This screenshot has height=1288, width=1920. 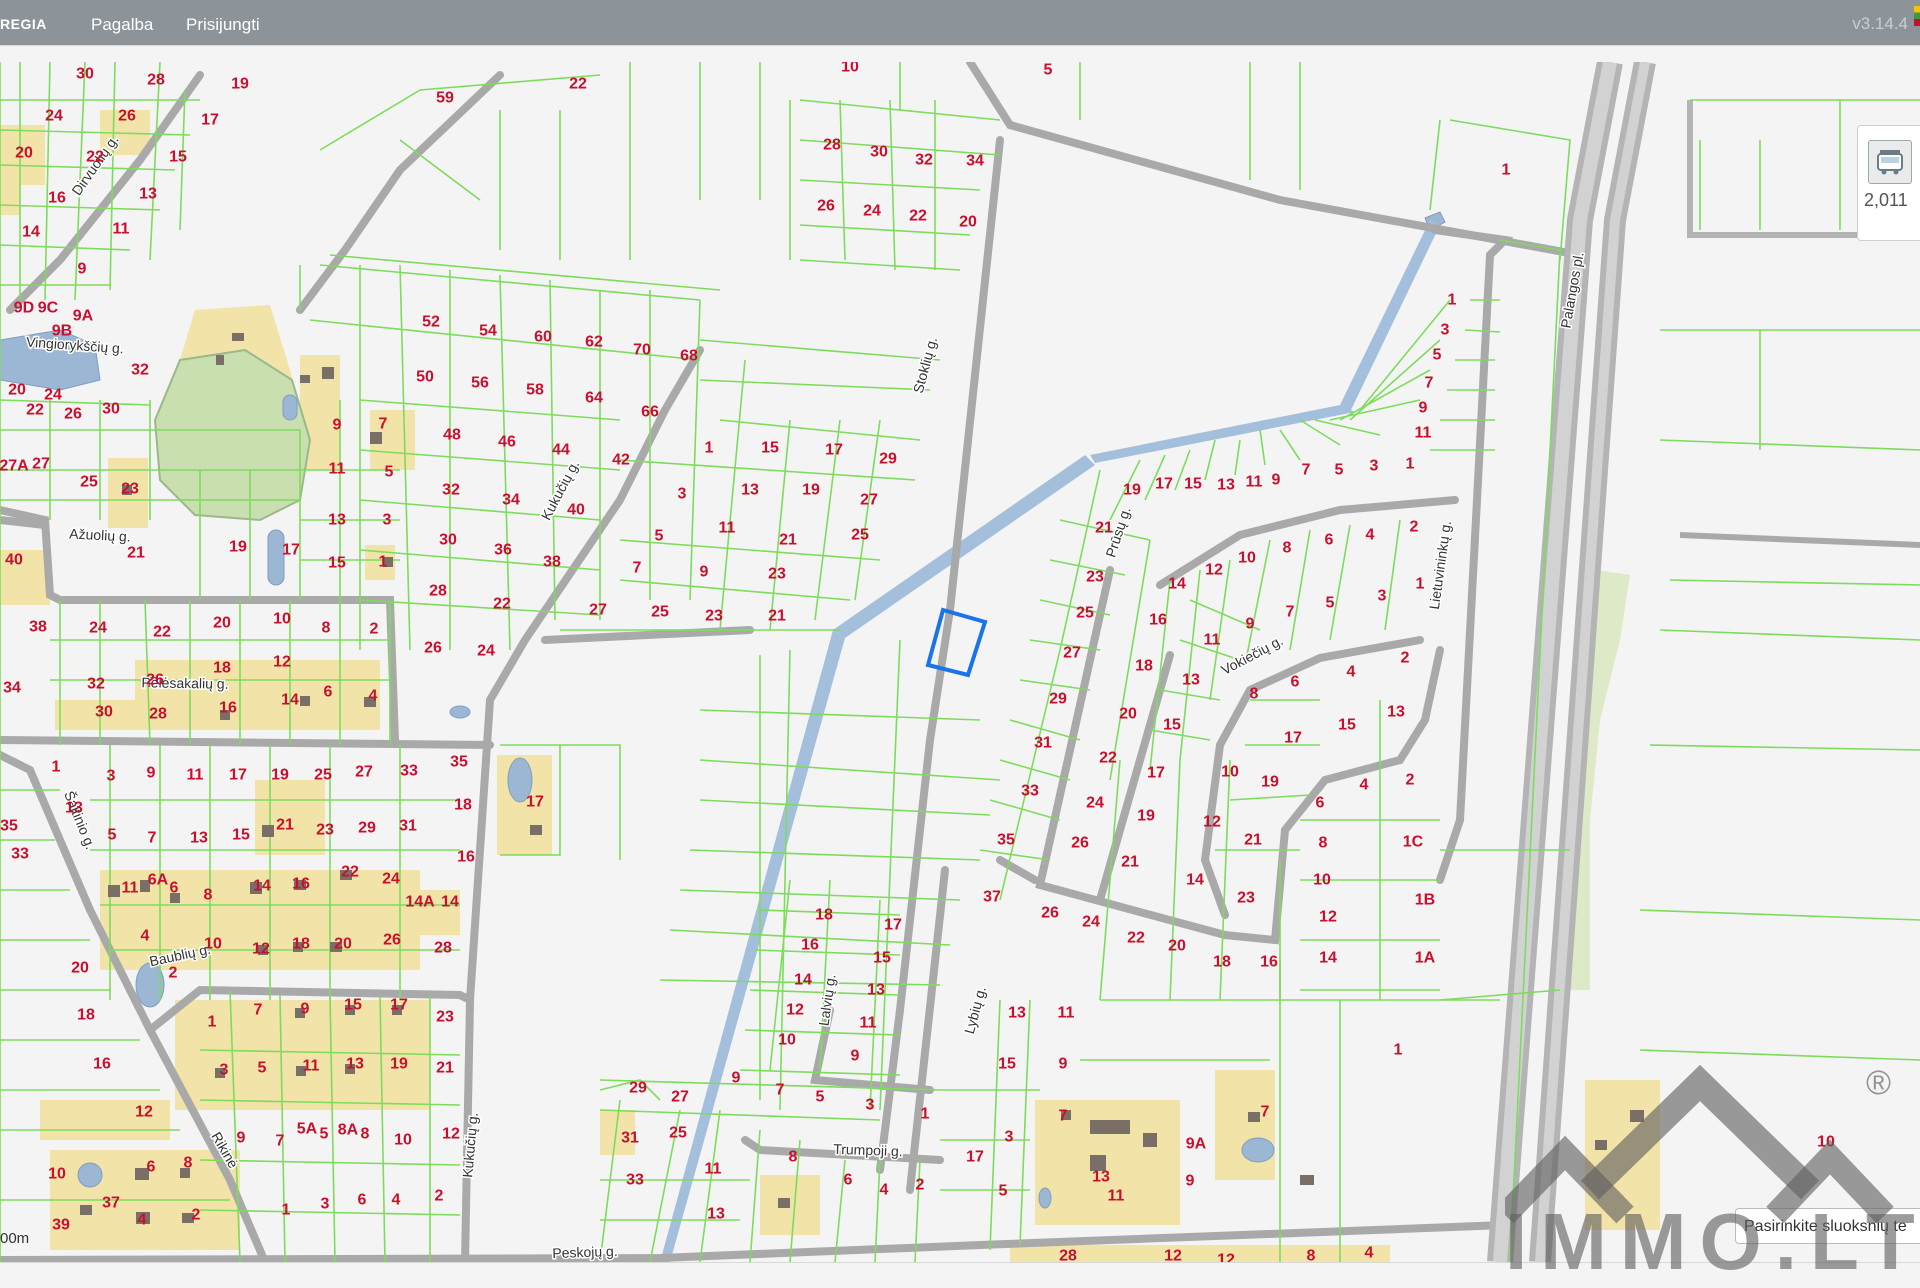 What do you see at coordinates (1050, 913) in the screenshot?
I see `parcel-number-label: 26` at bounding box center [1050, 913].